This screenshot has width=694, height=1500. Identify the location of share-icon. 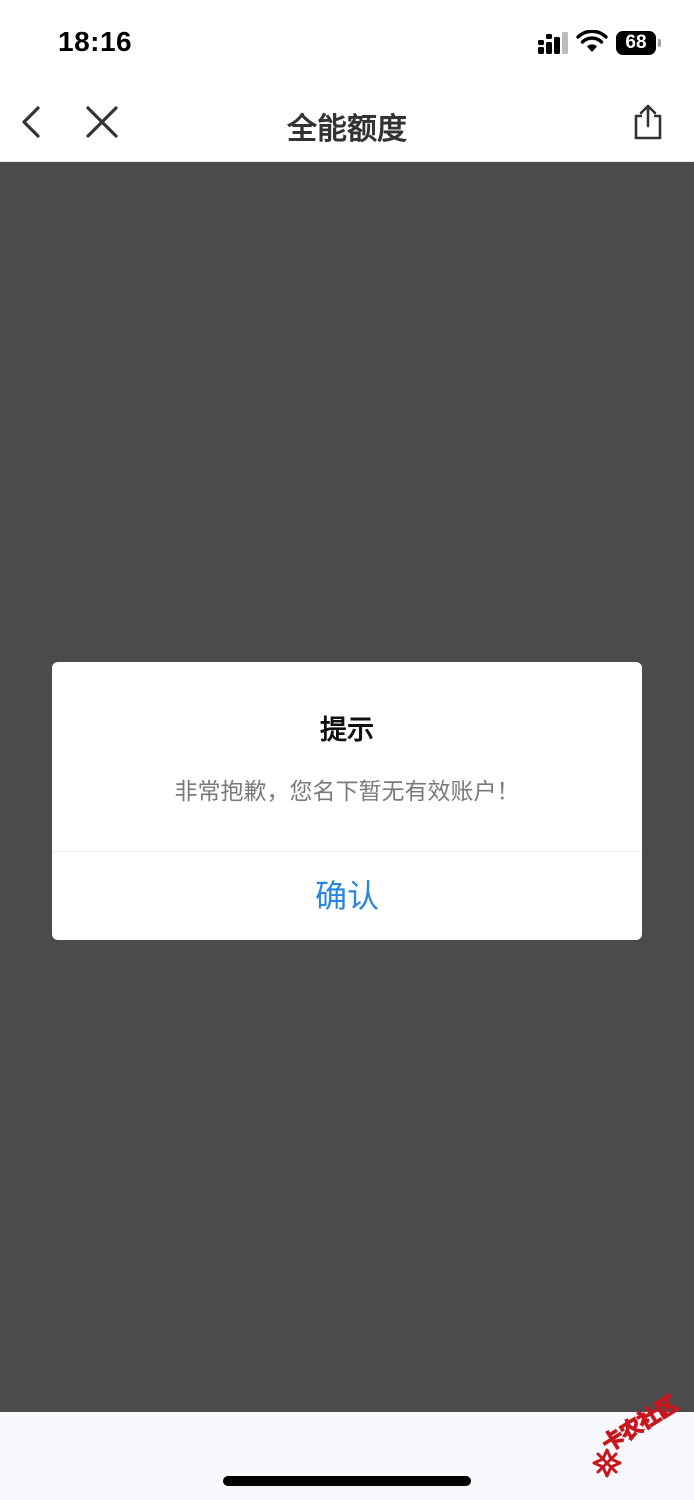
(648, 122).